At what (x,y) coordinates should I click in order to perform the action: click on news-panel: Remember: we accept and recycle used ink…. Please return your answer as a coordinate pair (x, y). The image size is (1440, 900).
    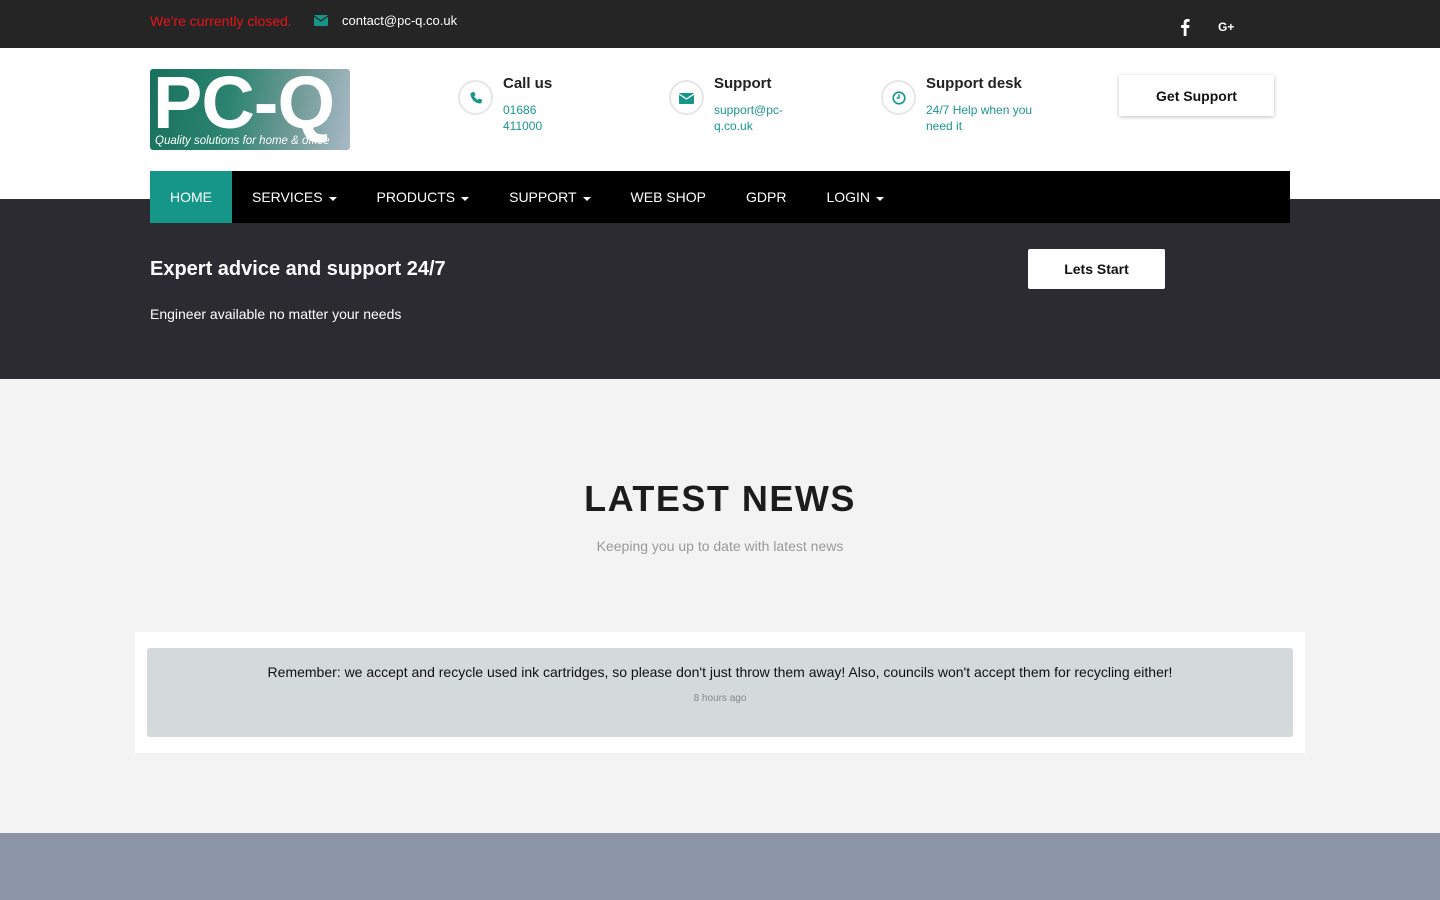
    Looking at the image, I should click on (720, 692).